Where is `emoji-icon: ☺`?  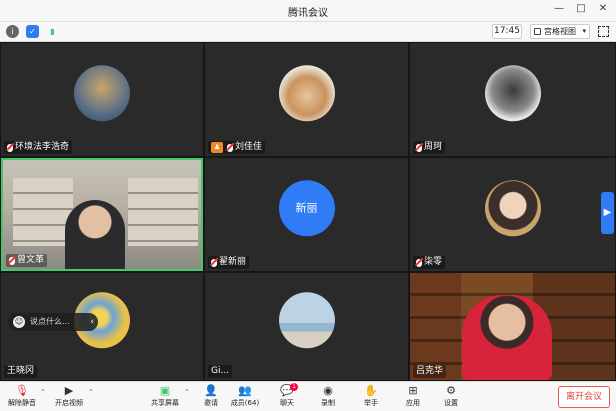
emoji-icon: ☺ is located at coordinates (19, 322).